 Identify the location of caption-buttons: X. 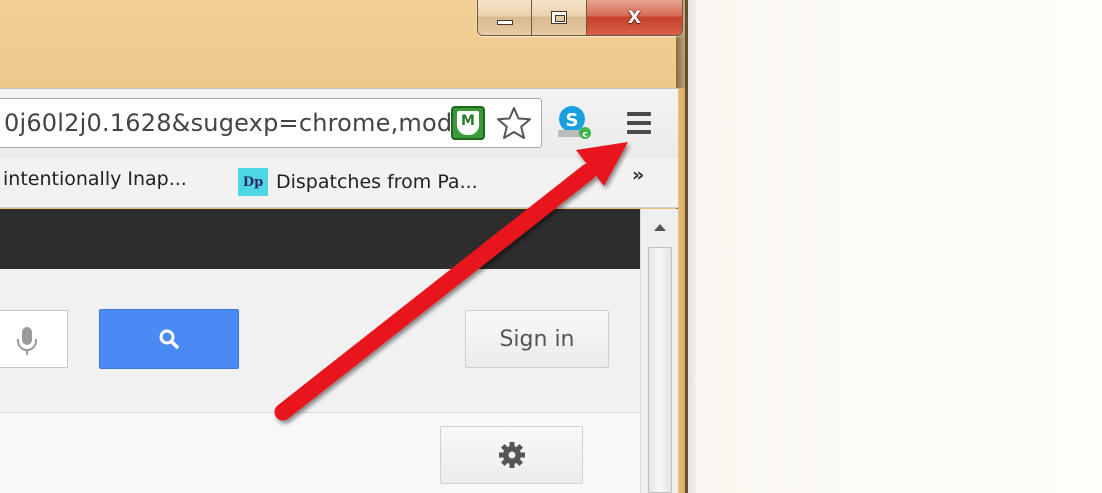
(580, 18).